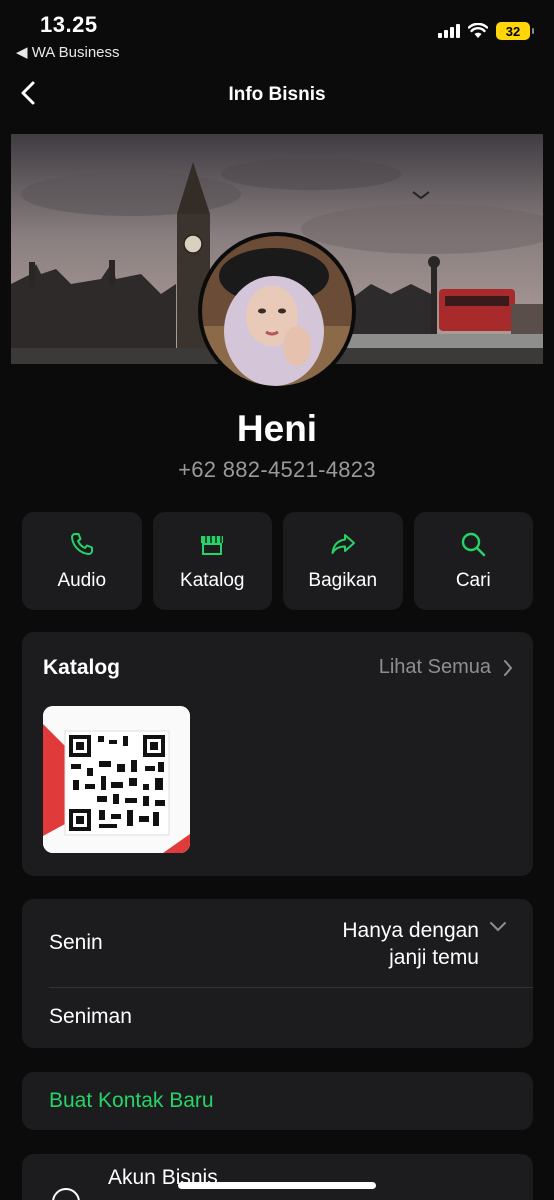 The width and height of the screenshot is (554, 1200). Describe the element at coordinates (131, 1101) in the screenshot. I see `new-contact-button: Buat Kontak Baru` at that location.